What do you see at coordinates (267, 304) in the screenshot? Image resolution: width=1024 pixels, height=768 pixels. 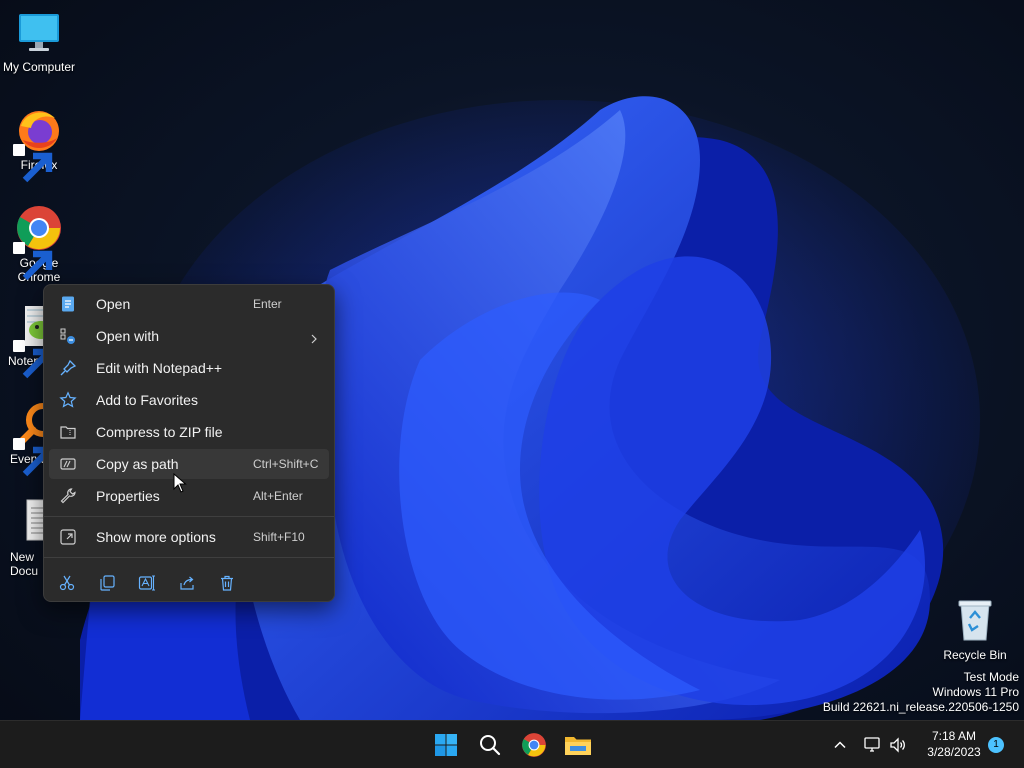 I see `menu-item-shortcut: Enter` at bounding box center [267, 304].